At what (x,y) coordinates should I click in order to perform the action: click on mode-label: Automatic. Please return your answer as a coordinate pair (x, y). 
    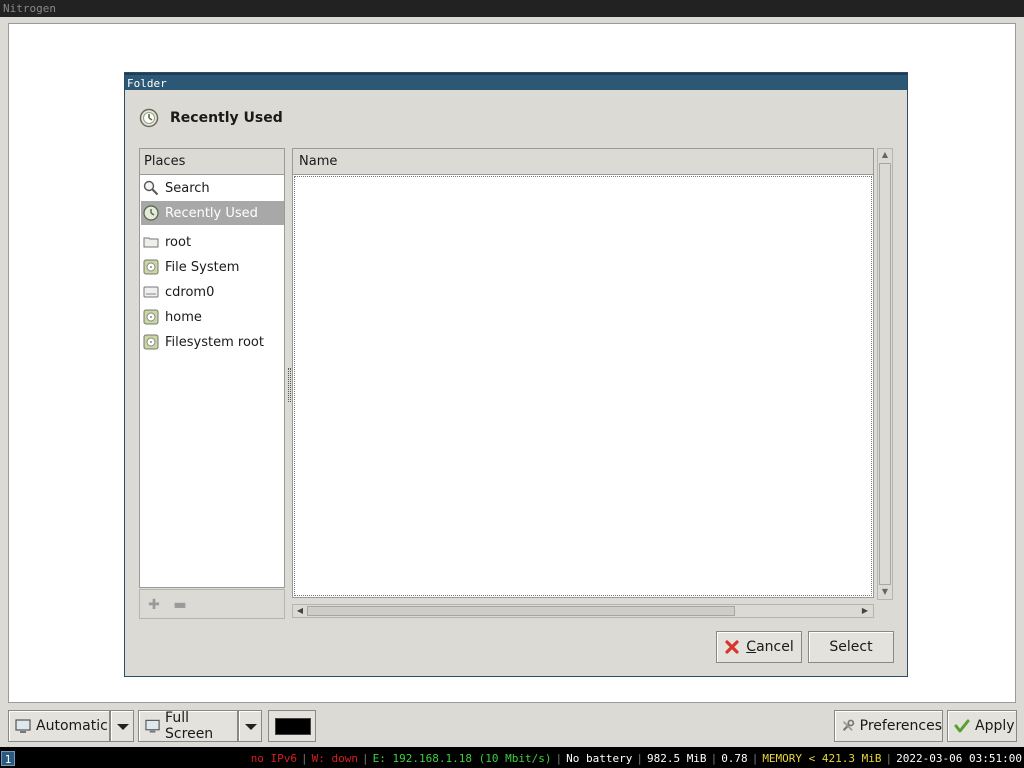
    Looking at the image, I should click on (72, 726).